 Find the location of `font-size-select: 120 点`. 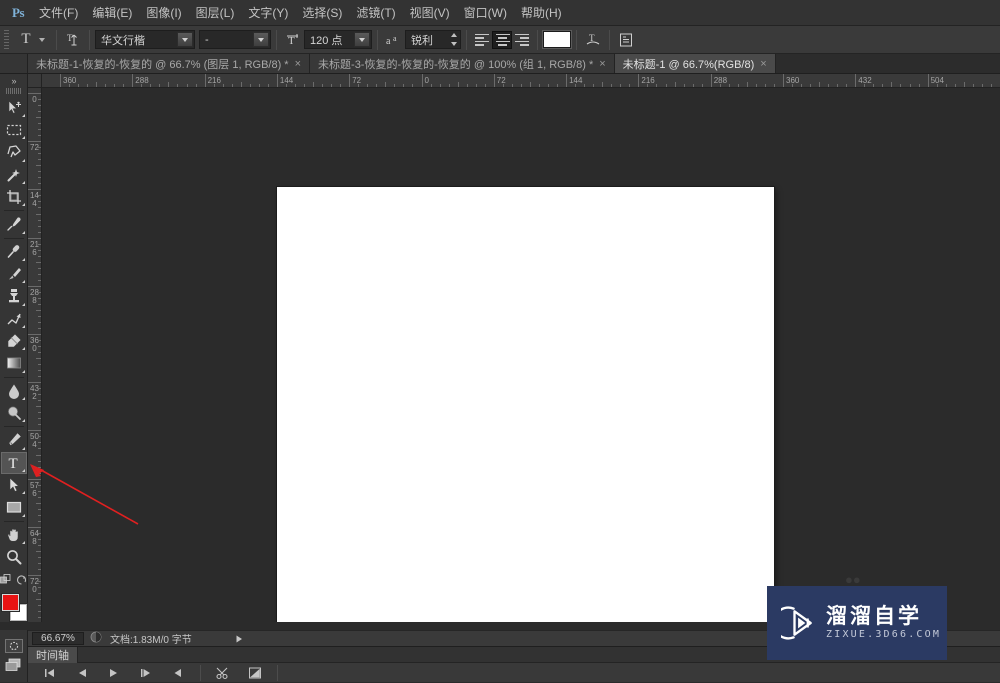

font-size-select: 120 点 is located at coordinates (338, 39).